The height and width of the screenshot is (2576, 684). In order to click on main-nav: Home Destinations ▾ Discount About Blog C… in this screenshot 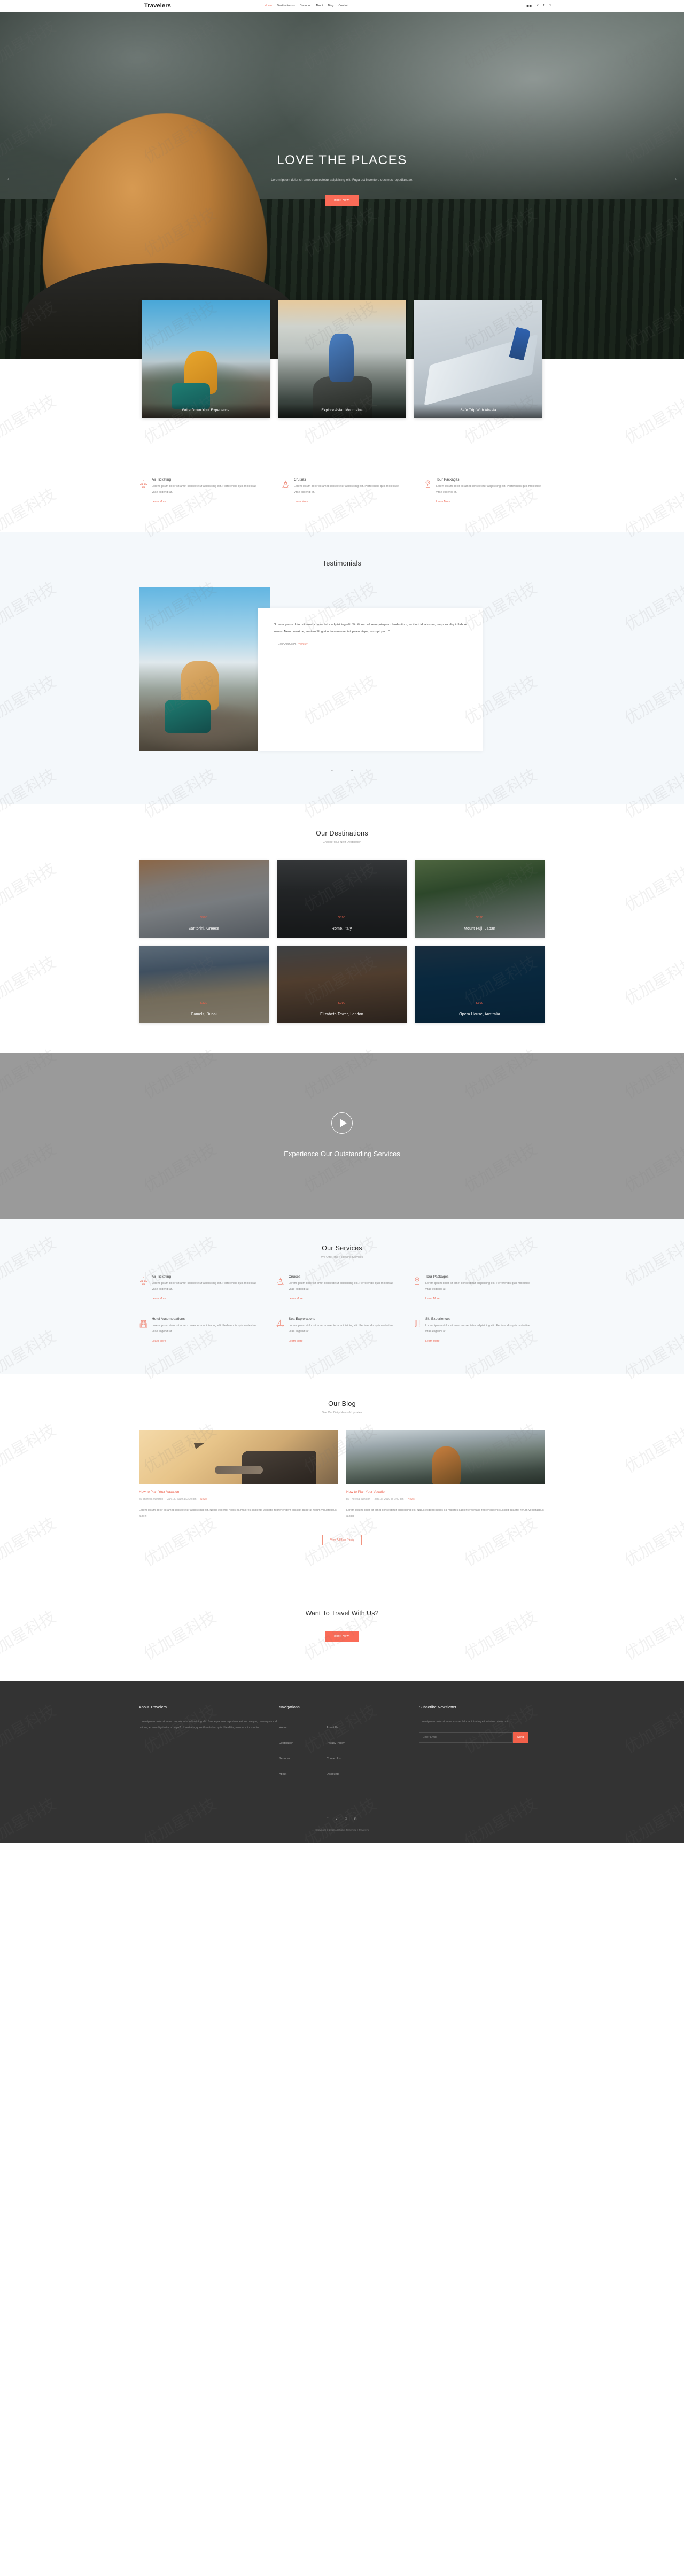, I will do `click(306, 6)`.